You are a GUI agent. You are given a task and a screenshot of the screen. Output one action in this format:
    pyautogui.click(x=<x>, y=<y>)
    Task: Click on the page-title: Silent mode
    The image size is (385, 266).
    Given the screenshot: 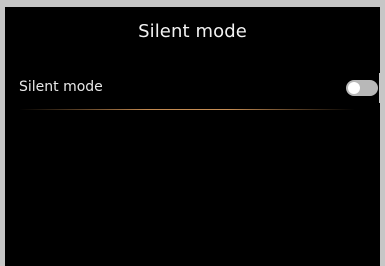 What is the action you would take?
    pyautogui.click(x=192, y=31)
    